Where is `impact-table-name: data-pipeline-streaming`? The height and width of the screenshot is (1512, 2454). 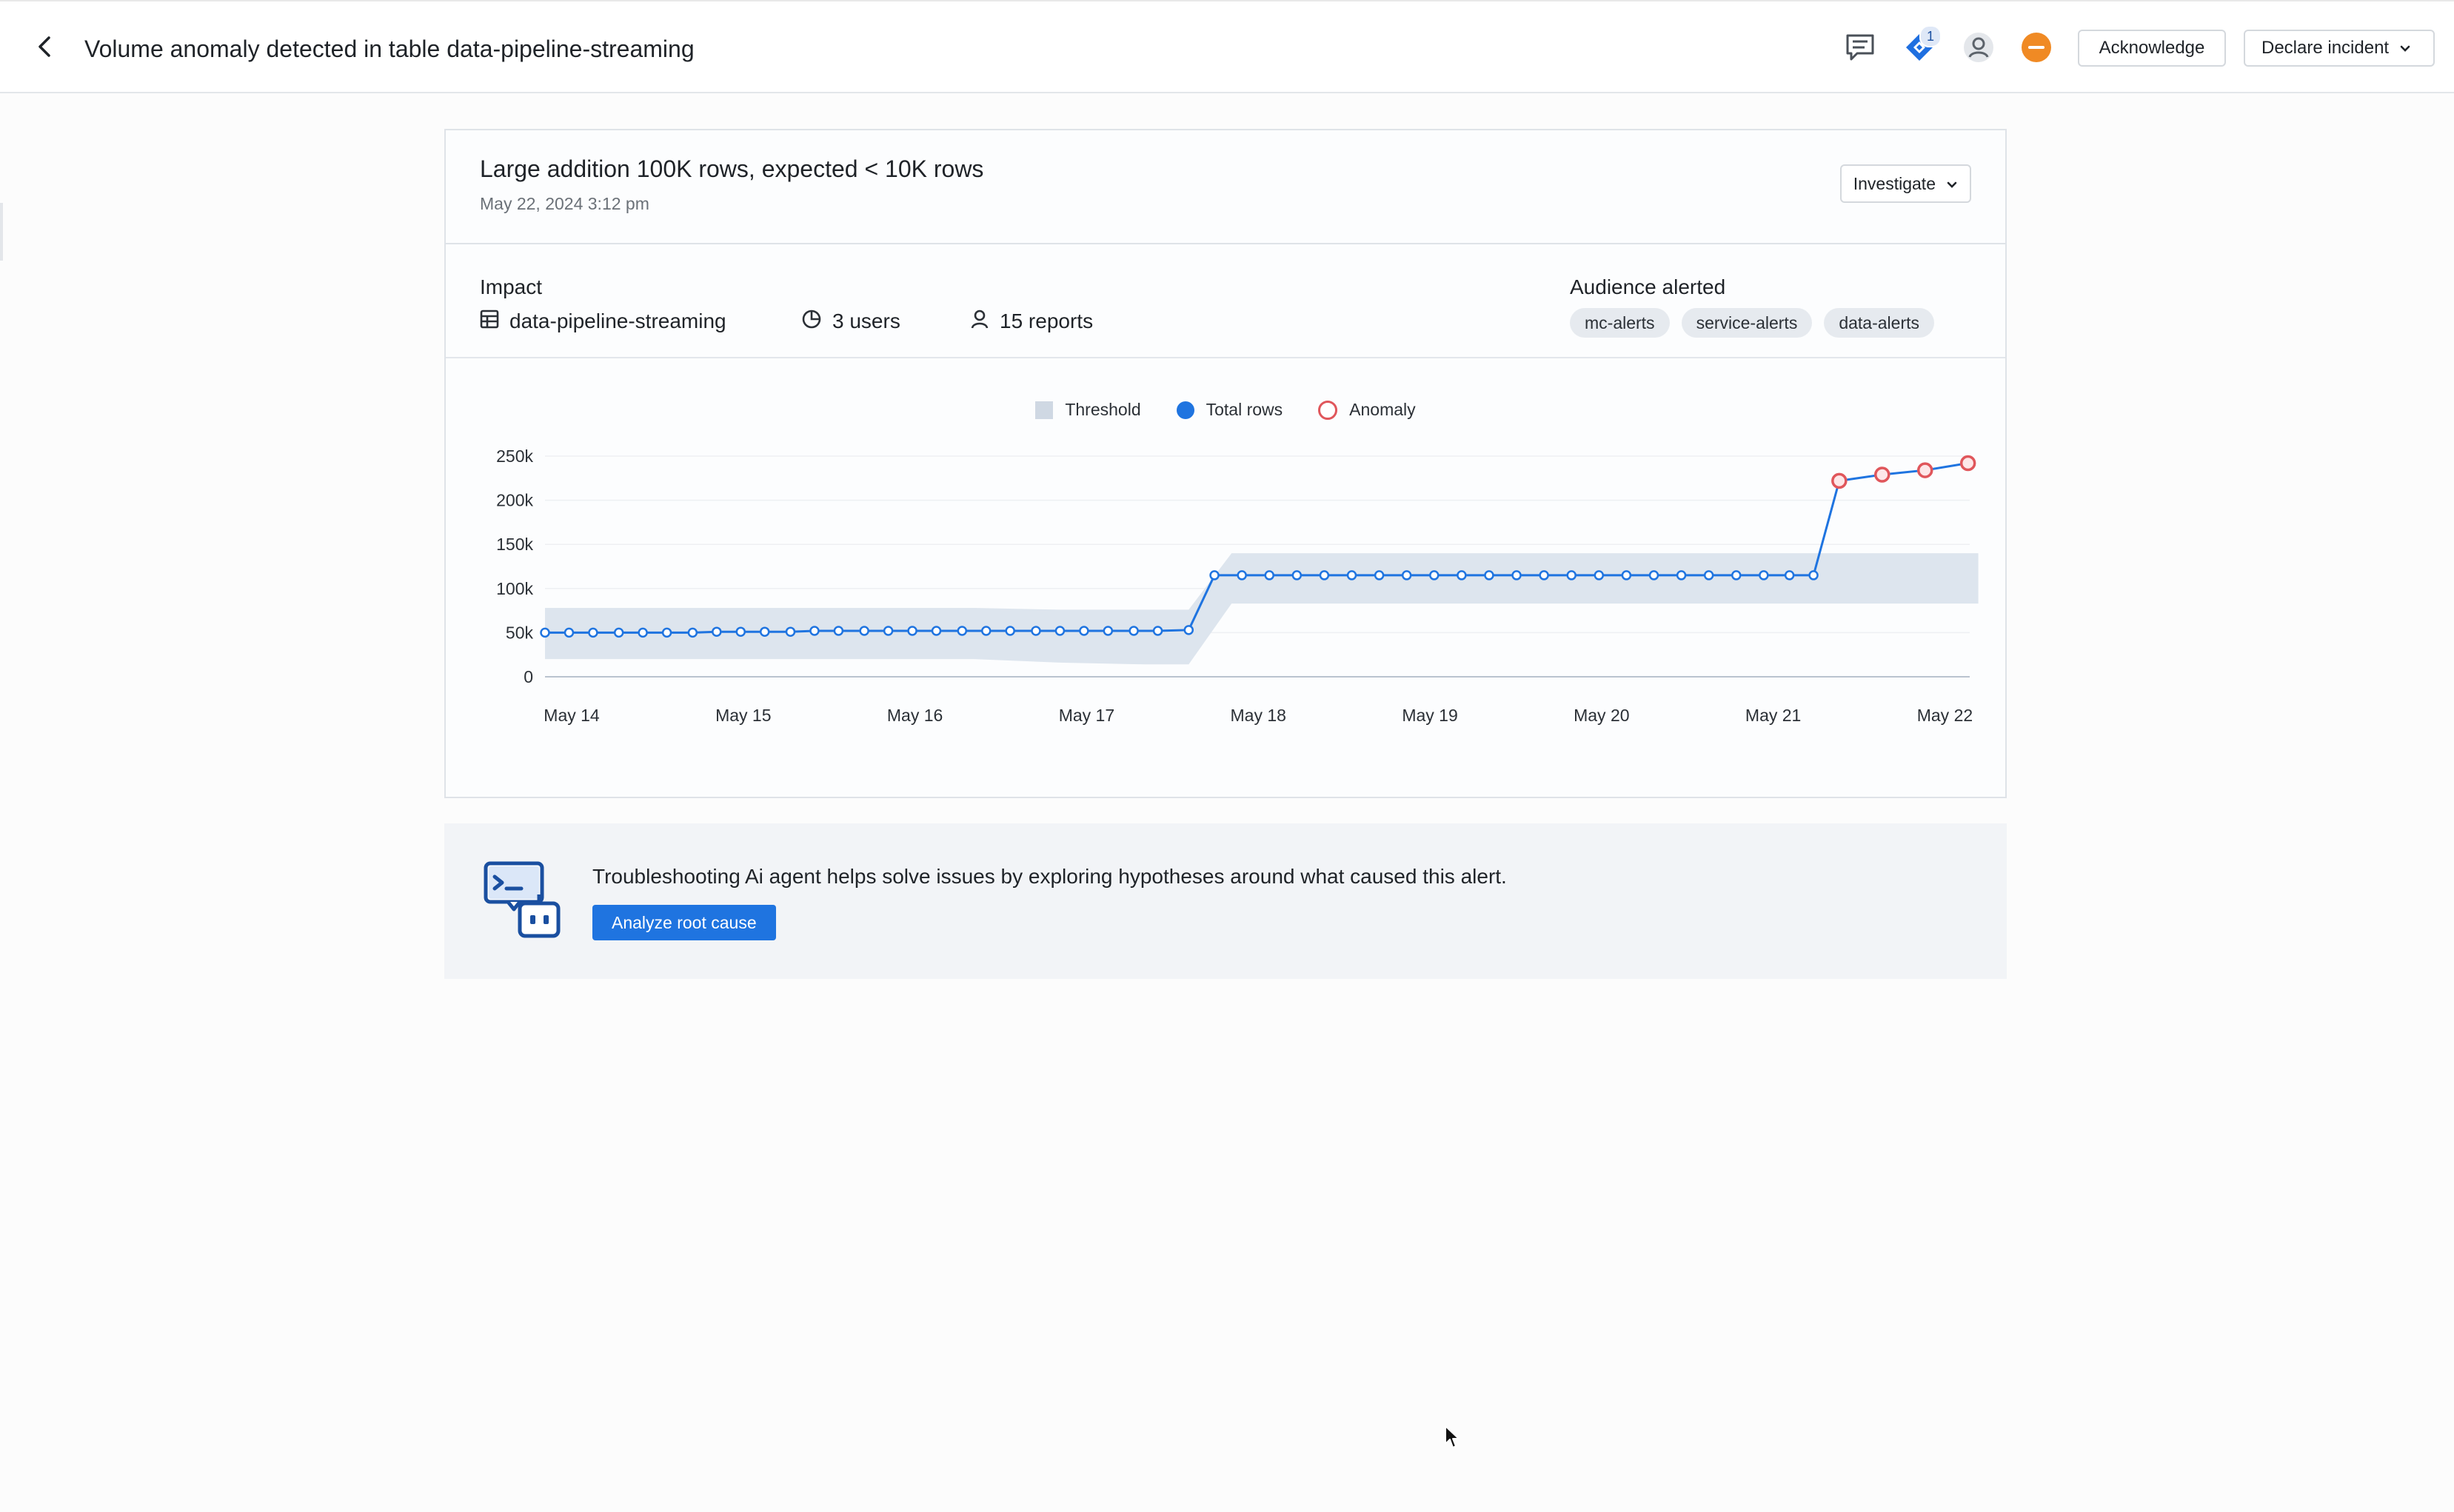
impact-table-name: data-pipeline-streaming is located at coordinates (617, 321).